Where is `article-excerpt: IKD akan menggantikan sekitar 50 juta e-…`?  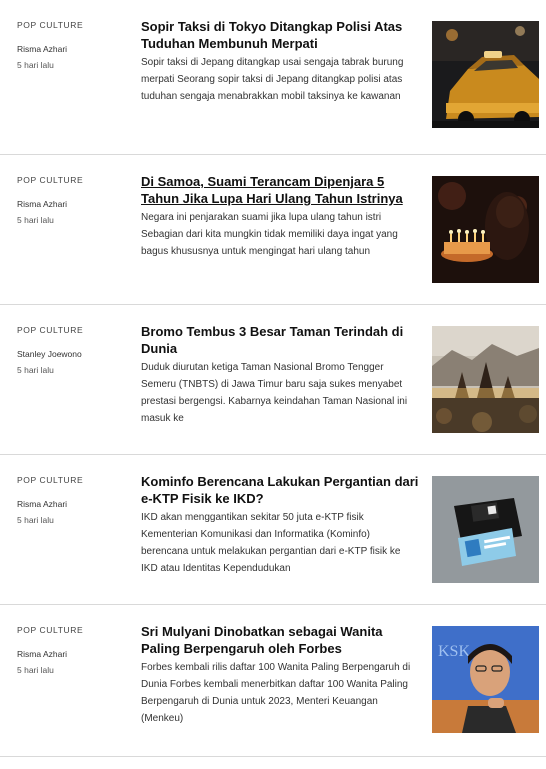
article-excerpt: IKD akan menggantikan sekitar 50 juta e-… is located at coordinates (271, 543).